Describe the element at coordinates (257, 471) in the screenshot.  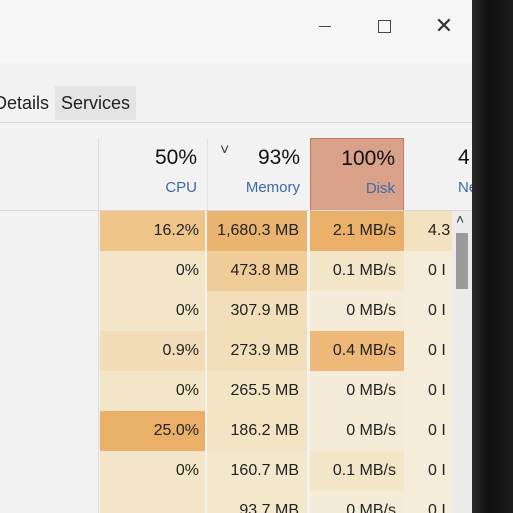
I see `memory-cell: 160.7 MB` at that location.